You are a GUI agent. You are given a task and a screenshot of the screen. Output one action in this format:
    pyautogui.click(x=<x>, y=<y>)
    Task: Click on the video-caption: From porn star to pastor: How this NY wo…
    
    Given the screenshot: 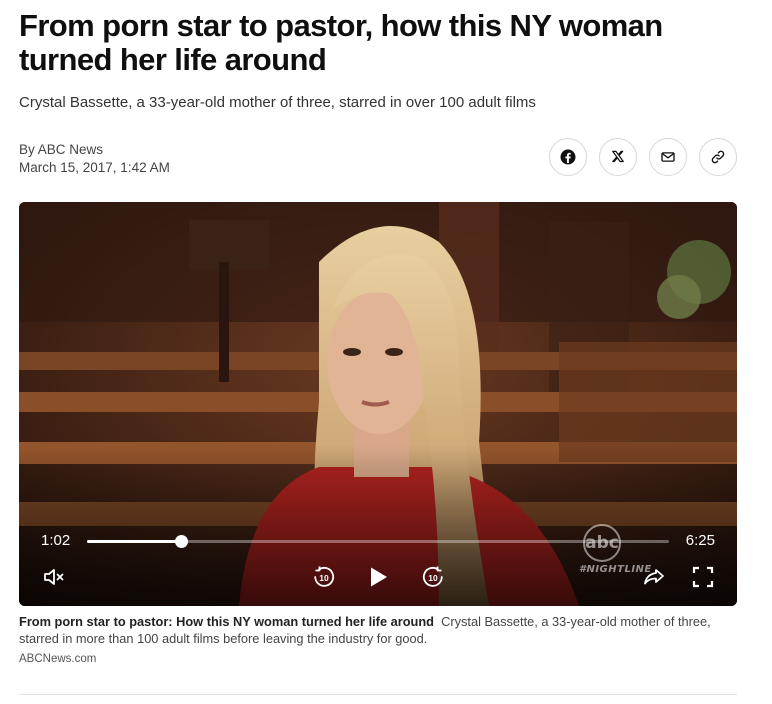 What is the action you would take?
    pyautogui.click(x=375, y=630)
    